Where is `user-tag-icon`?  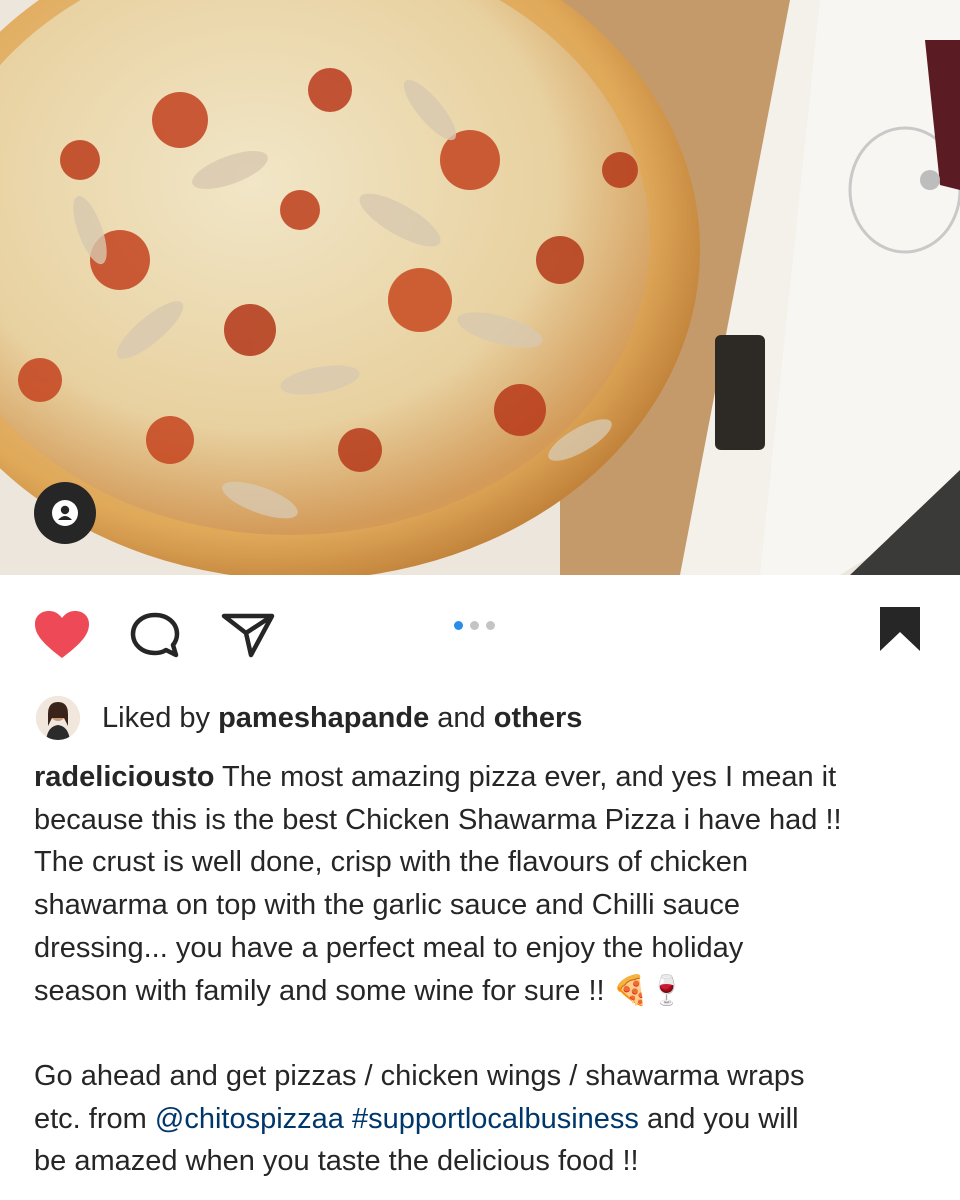 user-tag-icon is located at coordinates (65, 513).